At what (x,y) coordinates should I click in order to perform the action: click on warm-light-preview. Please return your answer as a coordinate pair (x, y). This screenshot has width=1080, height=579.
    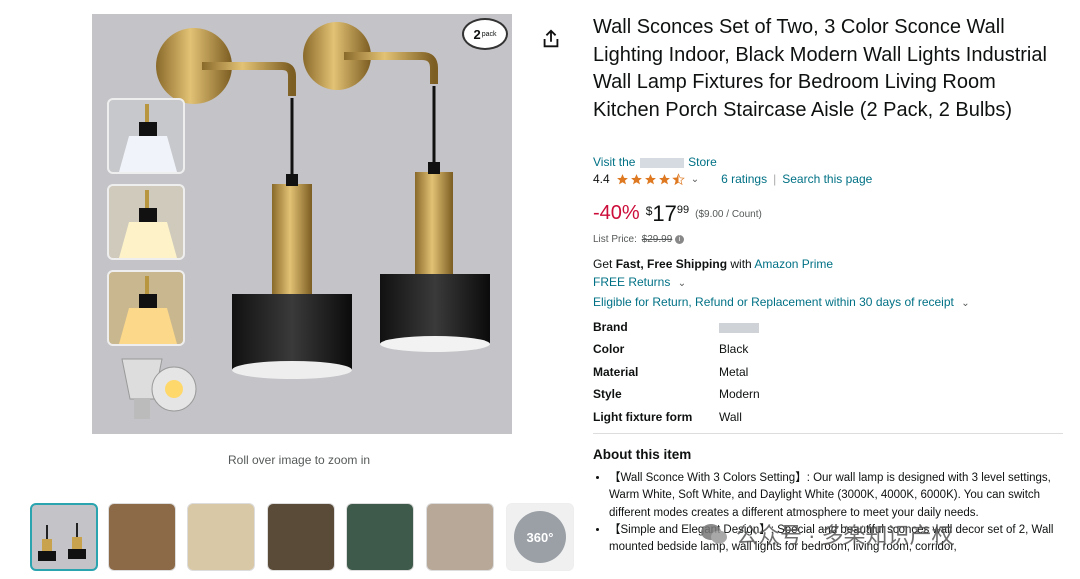
    Looking at the image, I should click on (146, 308).